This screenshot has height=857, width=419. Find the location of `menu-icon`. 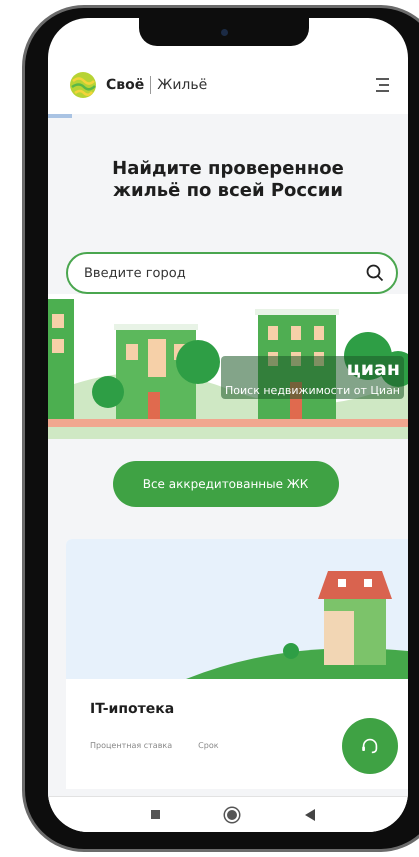

menu-icon is located at coordinates (382, 85).